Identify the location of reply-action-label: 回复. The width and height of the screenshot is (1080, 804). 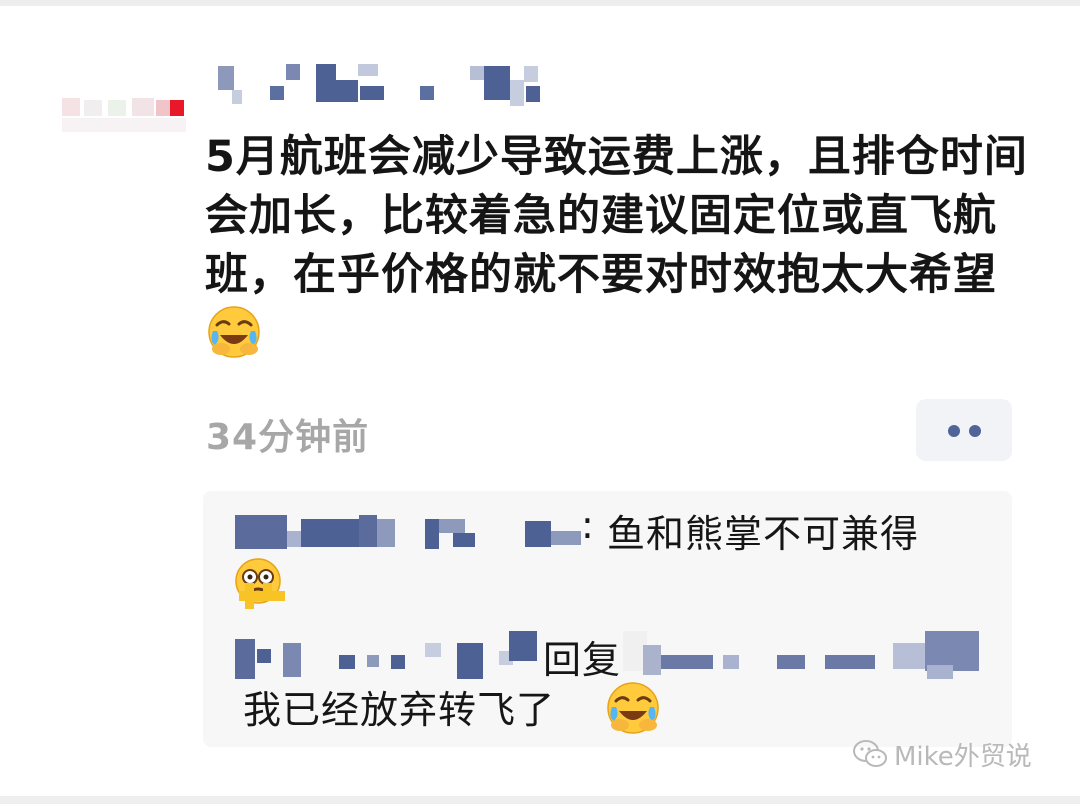
(582, 660).